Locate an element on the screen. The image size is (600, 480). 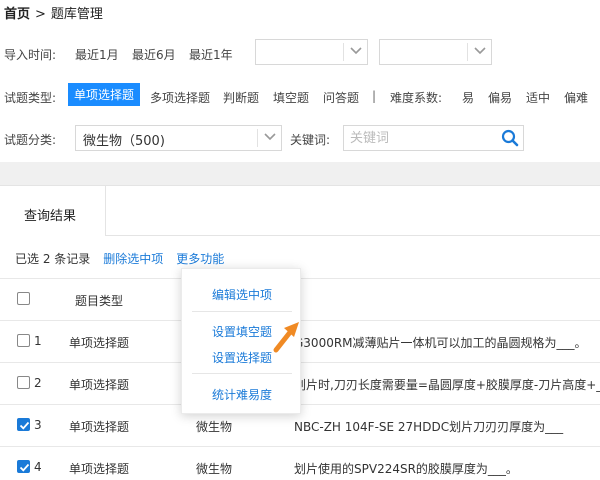
breadcrumb: 首页 > 题库管理 is located at coordinates (53, 12).